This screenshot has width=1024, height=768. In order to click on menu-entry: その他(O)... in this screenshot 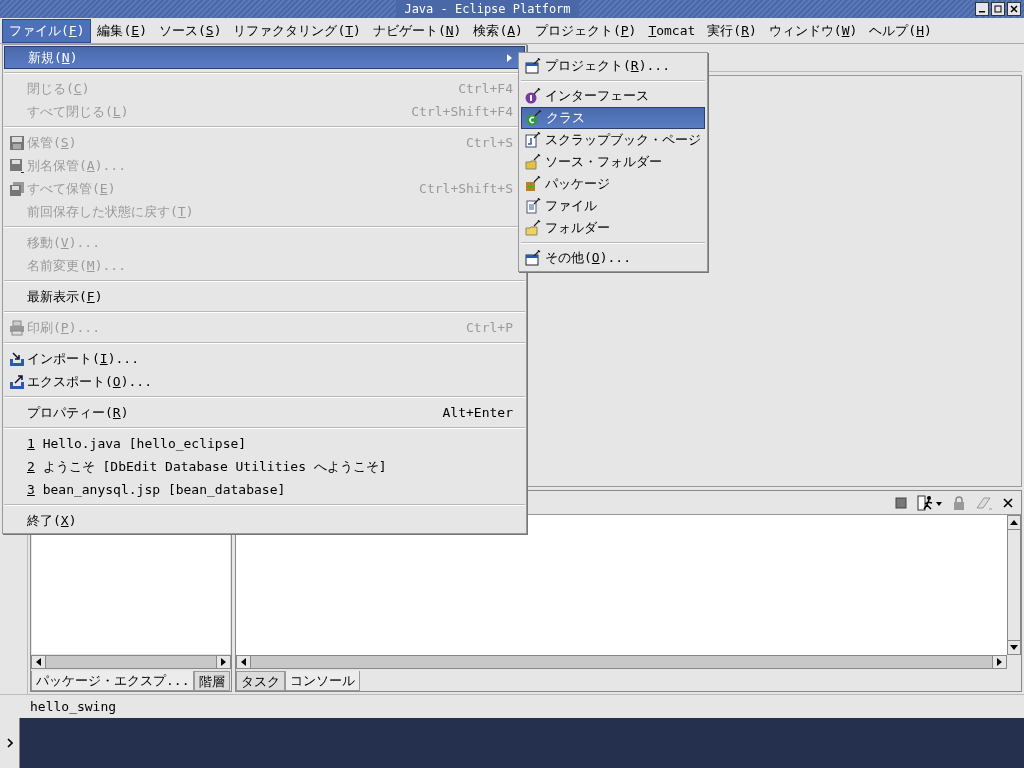, I will do `click(613, 258)`.